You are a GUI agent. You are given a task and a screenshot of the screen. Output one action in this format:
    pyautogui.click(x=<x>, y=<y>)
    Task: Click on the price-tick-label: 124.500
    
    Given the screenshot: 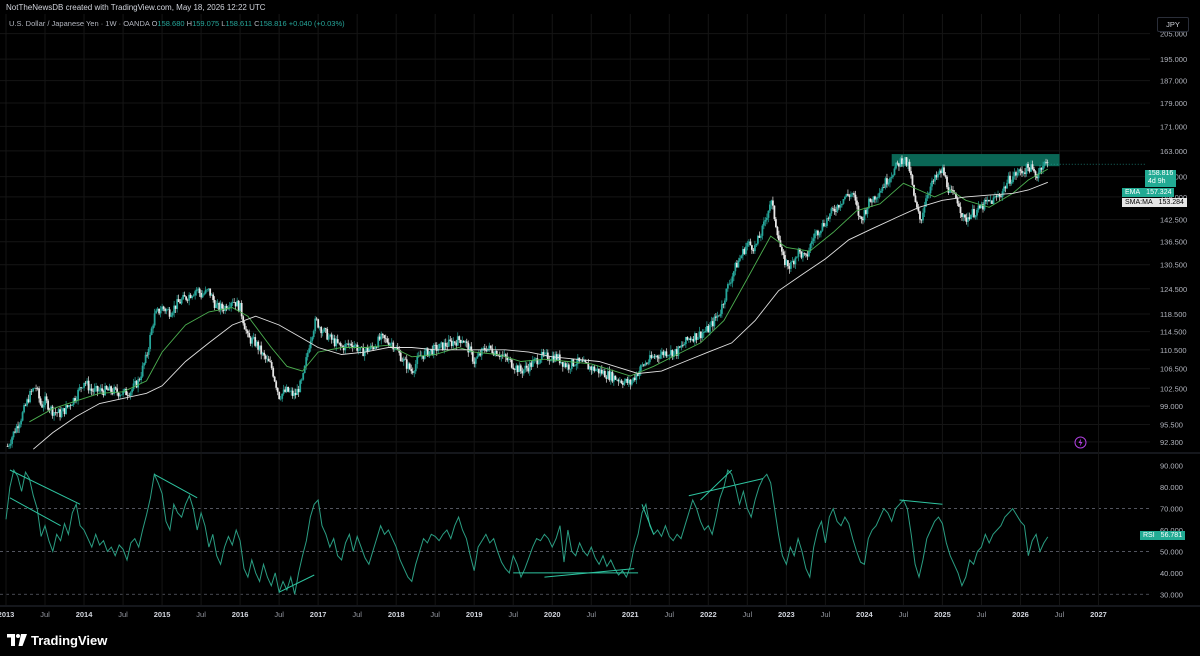 What is the action you would take?
    pyautogui.click(x=1173, y=289)
    